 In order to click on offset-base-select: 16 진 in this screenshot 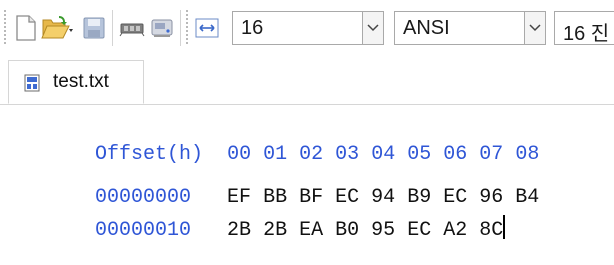, I will do `click(584, 28)`.